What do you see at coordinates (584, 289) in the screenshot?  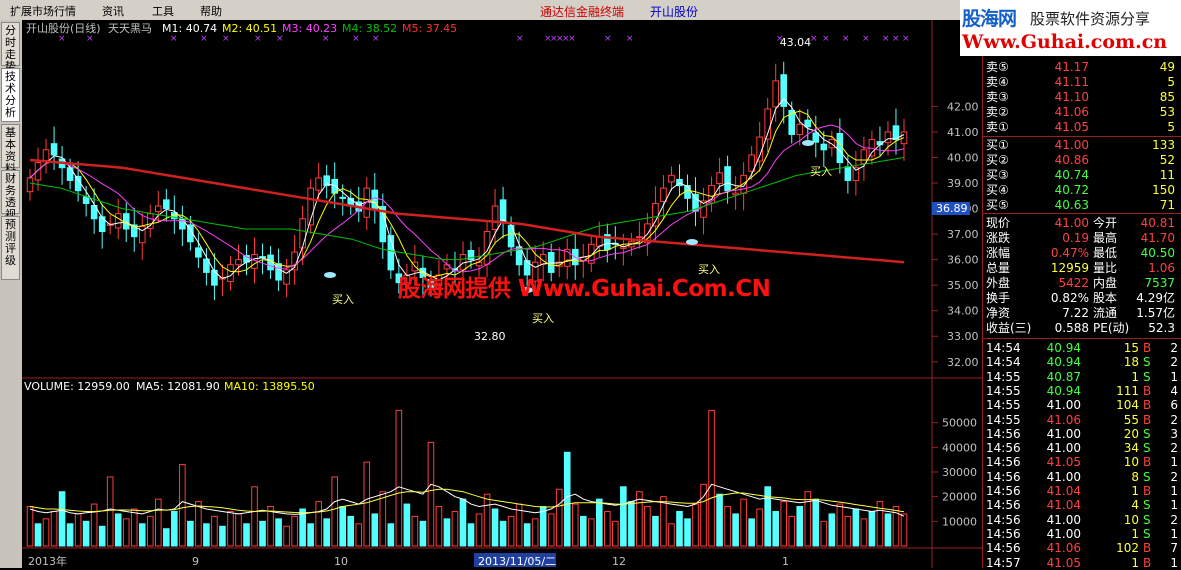 I see `watermark-text: 股海网提供 Www.Guhai.Com.CN` at bounding box center [584, 289].